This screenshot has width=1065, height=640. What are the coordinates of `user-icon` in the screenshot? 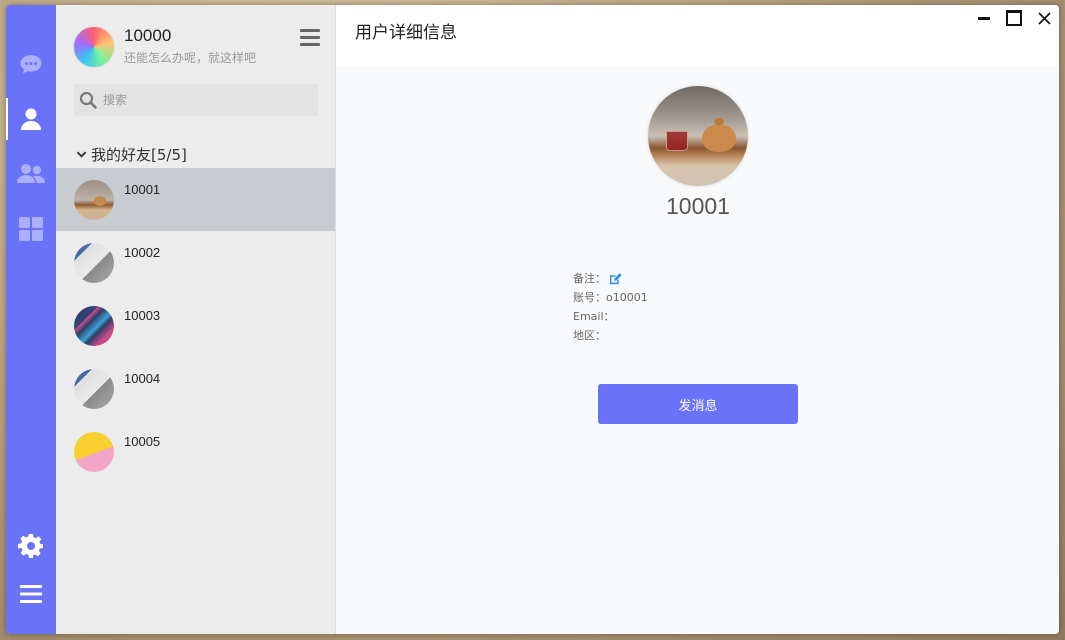 It's located at (31, 119).